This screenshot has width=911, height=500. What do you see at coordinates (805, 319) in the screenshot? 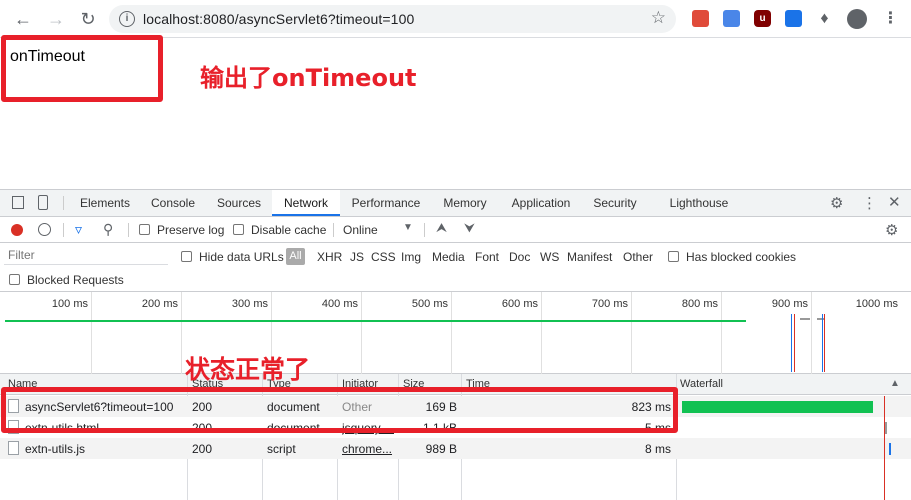
I see `overview-small-bar` at bounding box center [805, 319].